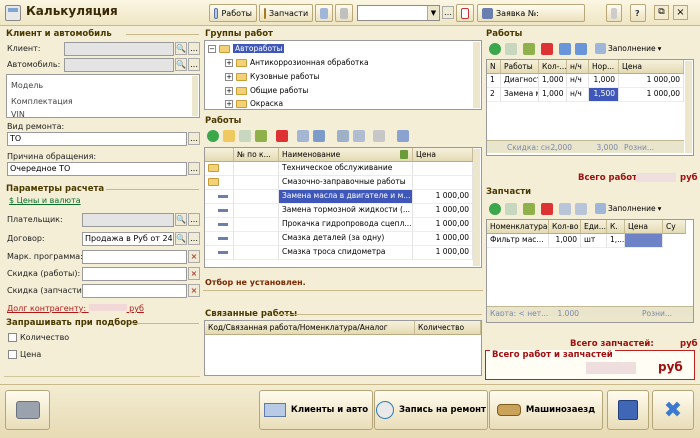 This screenshot has height=438, width=700. What do you see at coordinates (297, 62) in the screenshot?
I see `tree-item: + Антикоррозионная обработка` at bounding box center [297, 62].